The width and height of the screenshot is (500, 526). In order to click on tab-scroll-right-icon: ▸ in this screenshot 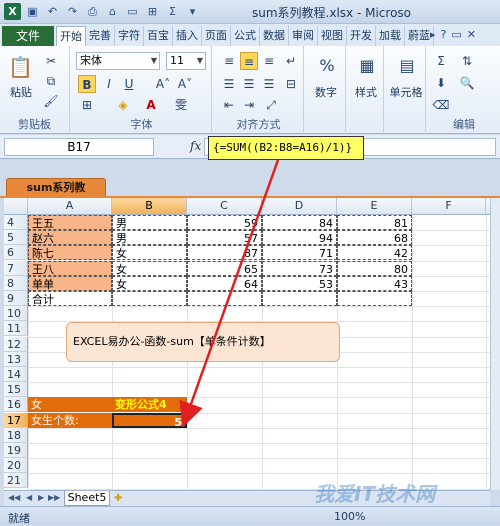, I will do `click(433, 34)`.